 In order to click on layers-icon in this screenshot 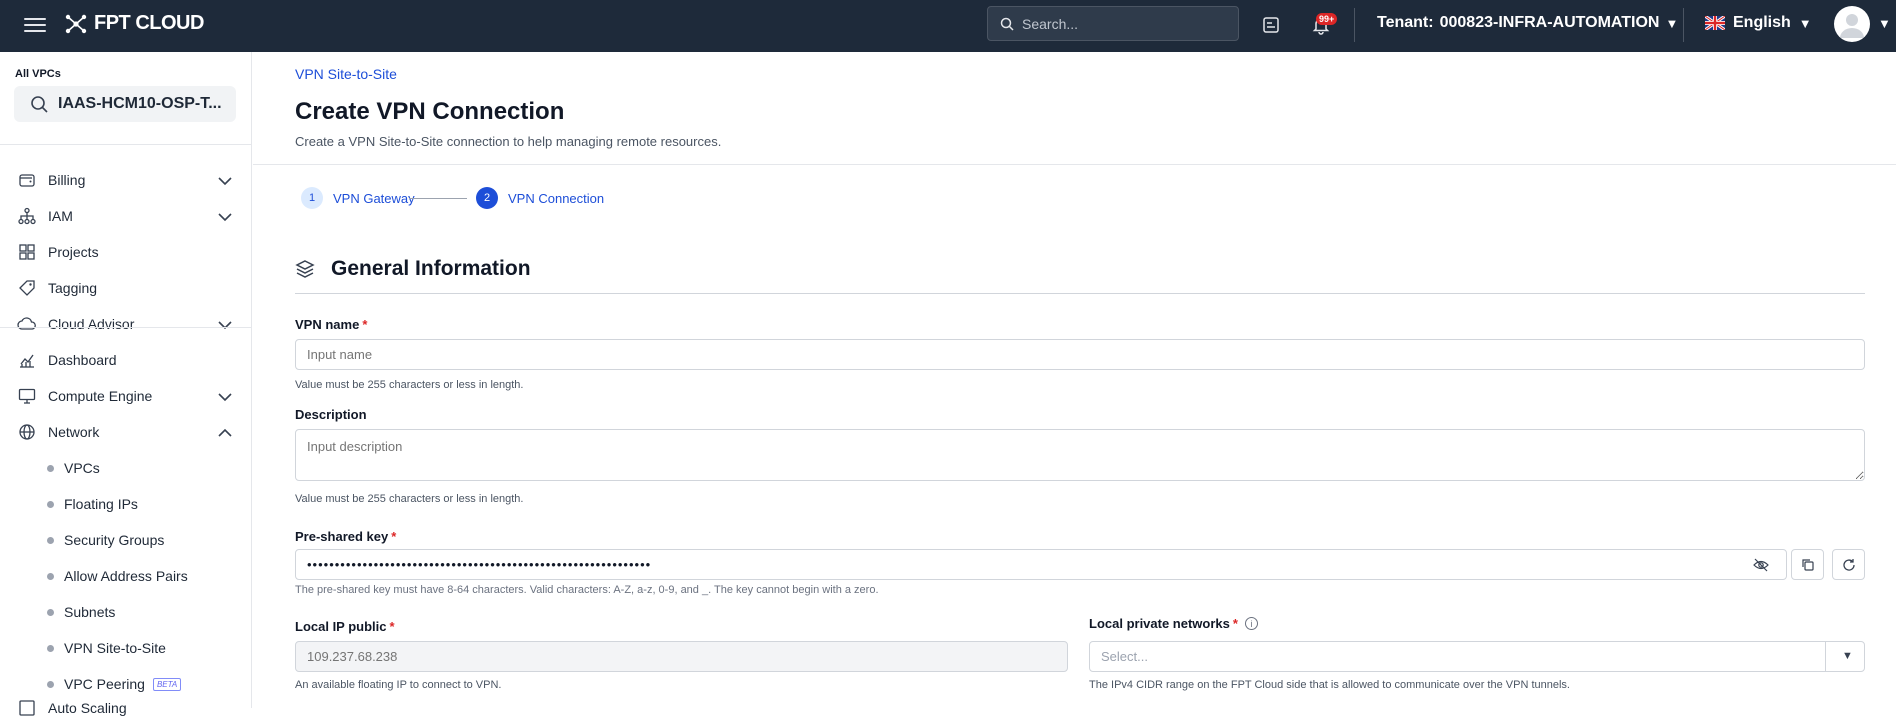, I will do `click(305, 269)`.